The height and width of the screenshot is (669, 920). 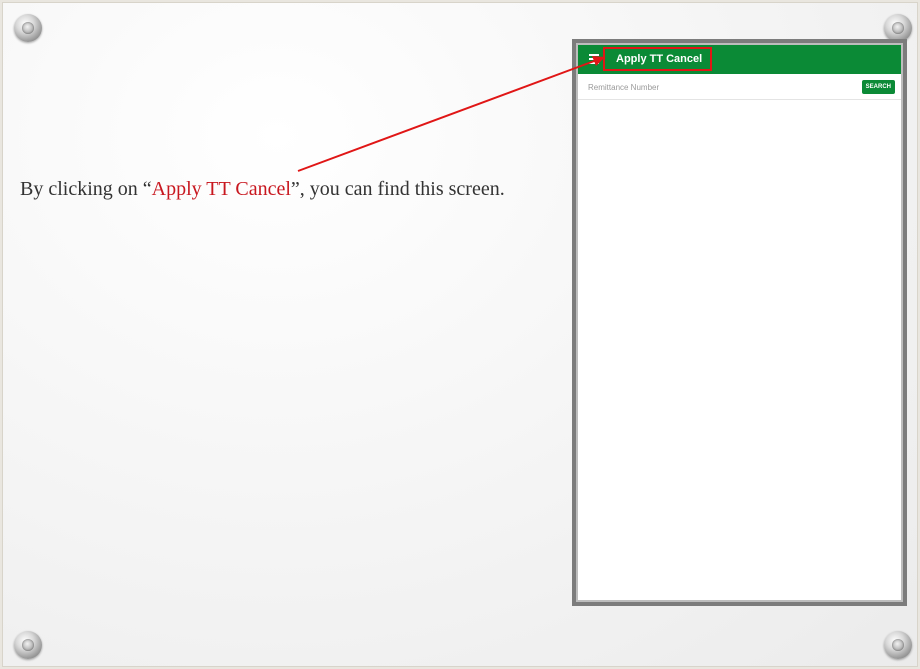 I want to click on search-row: SEARCH, so click(x=739, y=87).